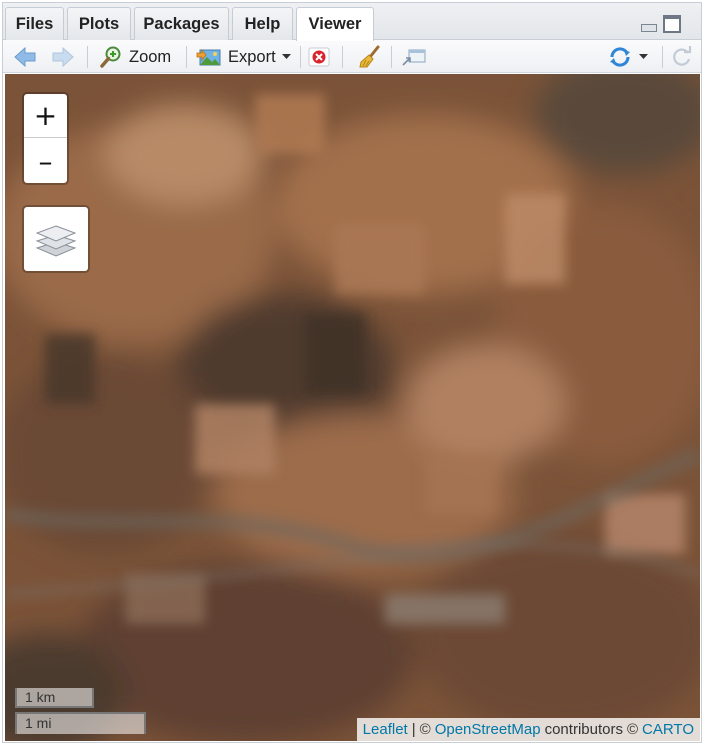 The height and width of the screenshot is (745, 706). Describe the element at coordinates (45, 116) in the screenshot. I see `zoom-in-button: +` at that location.